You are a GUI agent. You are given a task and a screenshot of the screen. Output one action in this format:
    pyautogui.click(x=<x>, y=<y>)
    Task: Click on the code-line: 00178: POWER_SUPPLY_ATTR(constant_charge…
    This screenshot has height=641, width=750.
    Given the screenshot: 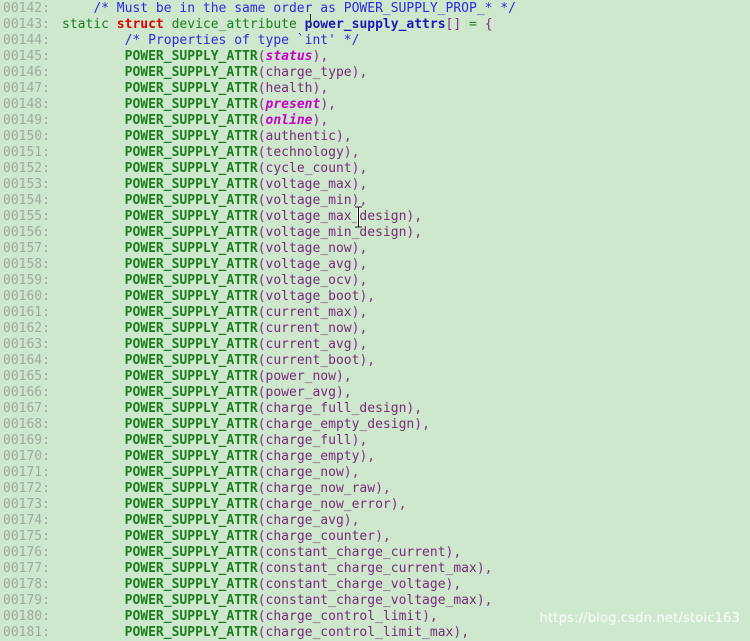 What is the action you would take?
    pyautogui.click(x=375, y=585)
    